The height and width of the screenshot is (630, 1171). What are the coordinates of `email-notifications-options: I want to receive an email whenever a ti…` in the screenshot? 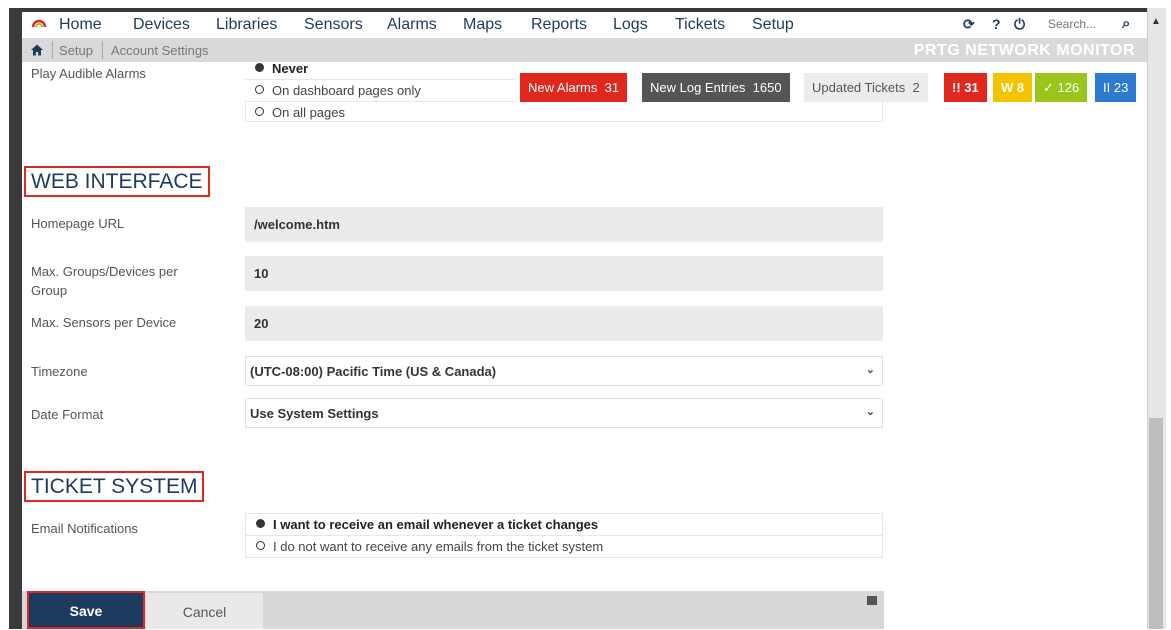 It's located at (564, 535).